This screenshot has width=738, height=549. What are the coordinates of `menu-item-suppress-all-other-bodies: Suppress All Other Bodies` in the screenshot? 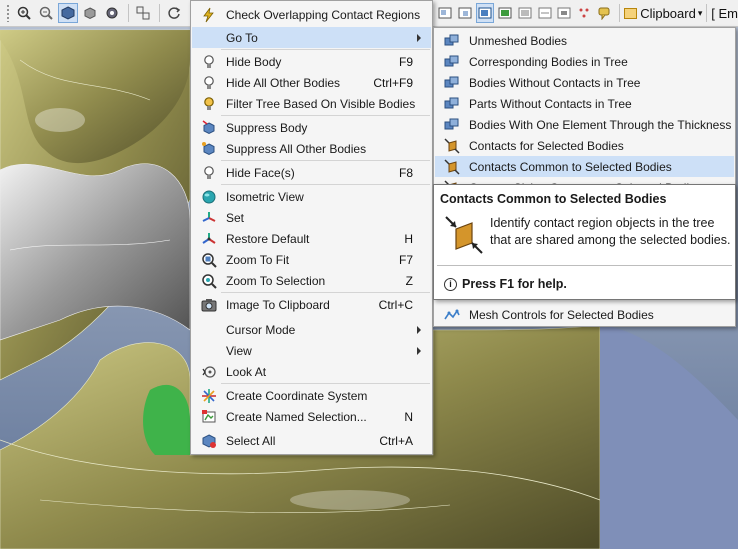 It's located at (311, 148).